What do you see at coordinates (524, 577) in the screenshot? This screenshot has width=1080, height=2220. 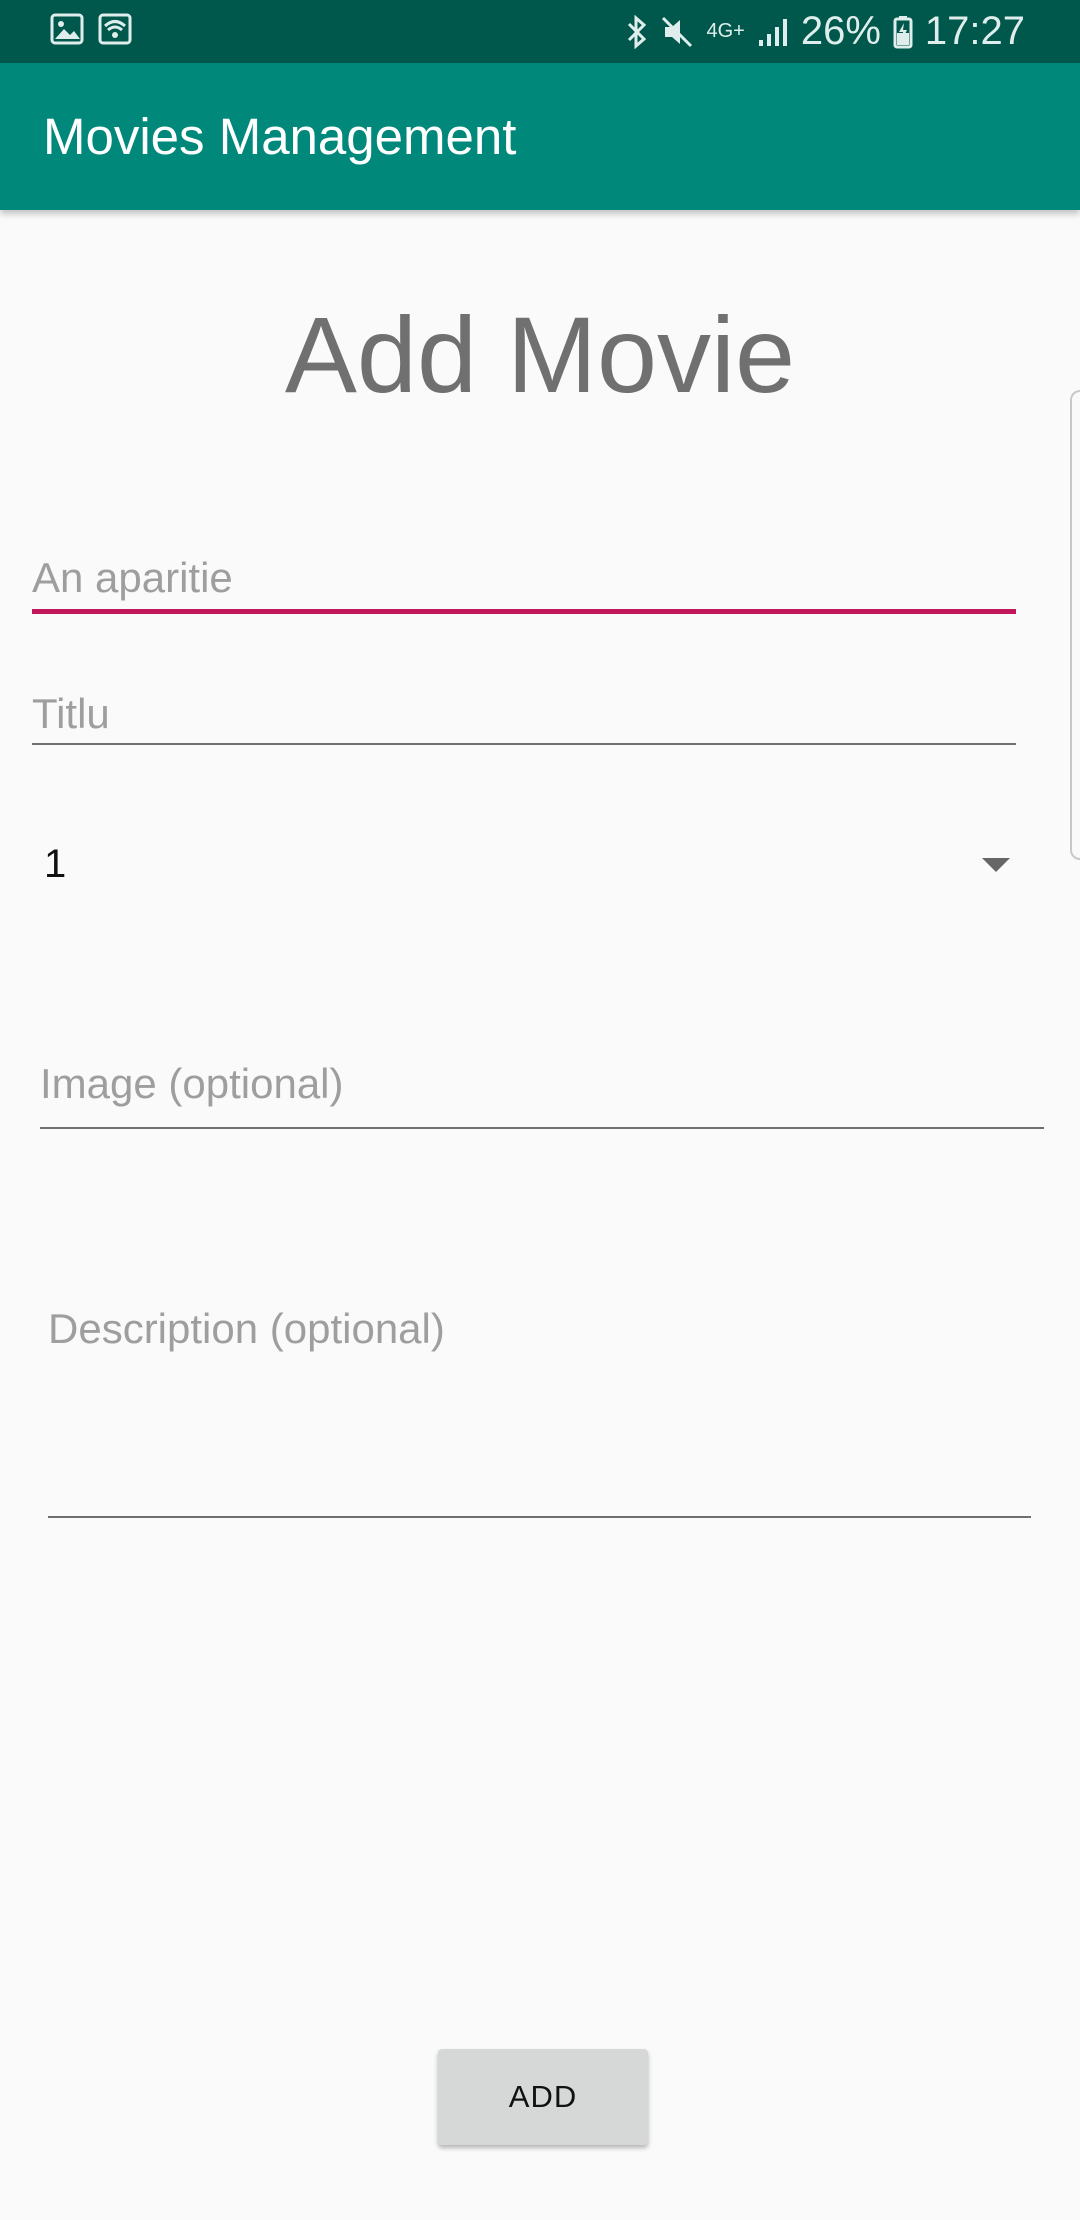 I see `year-input: An aparitie` at bounding box center [524, 577].